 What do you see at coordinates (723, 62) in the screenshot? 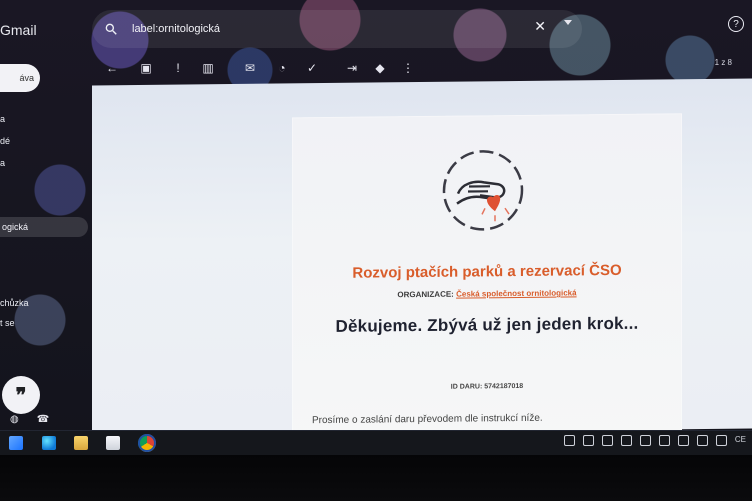
I see `pagination-text: 1 z 8` at bounding box center [723, 62].